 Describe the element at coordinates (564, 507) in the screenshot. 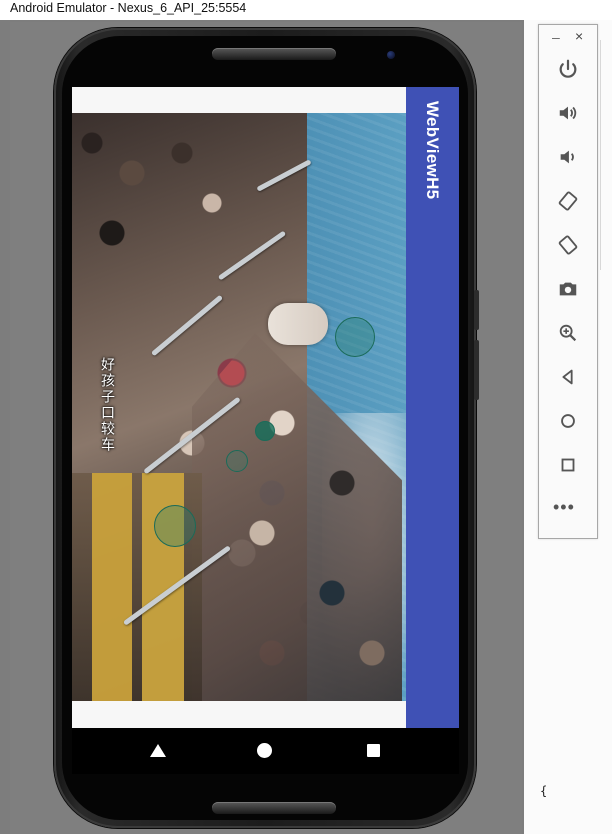

I see `more-button: •••` at that location.